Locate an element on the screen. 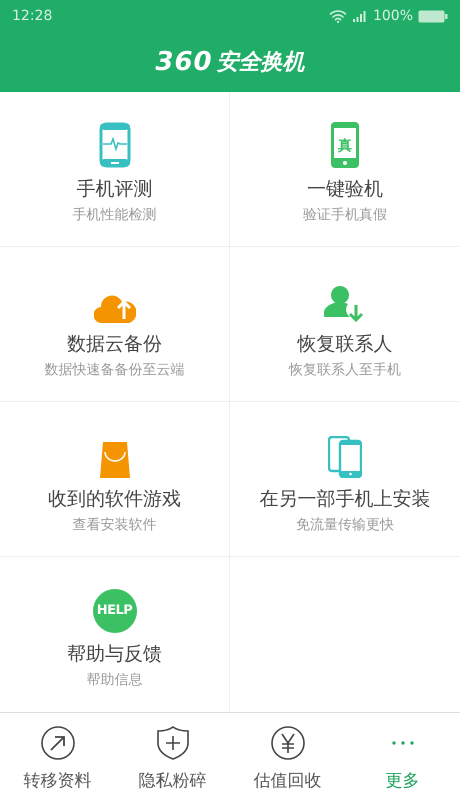 The height and width of the screenshot is (800, 460). tile-subtitle: 数据快速备备份至云端 is located at coordinates (114, 369).